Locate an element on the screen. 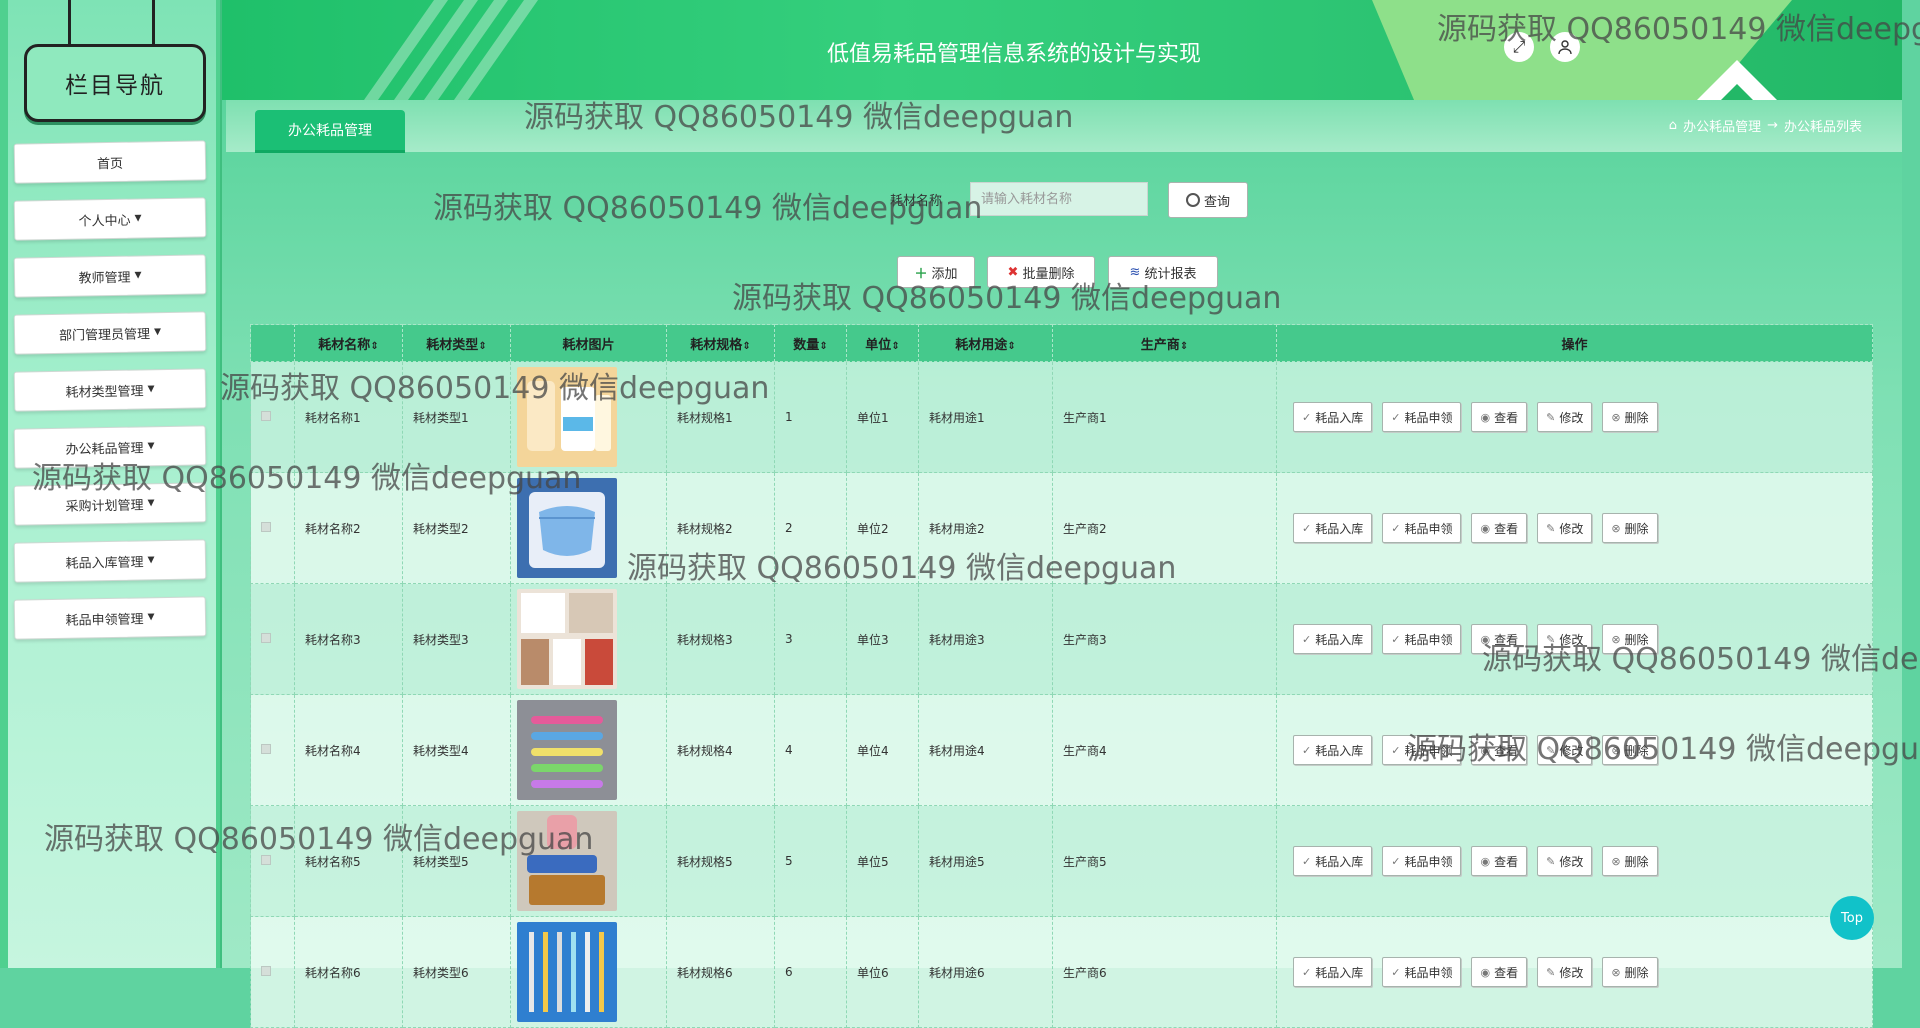 This screenshot has width=1920, height=1028. row-action-label: 删除 is located at coordinates (1636, 861).